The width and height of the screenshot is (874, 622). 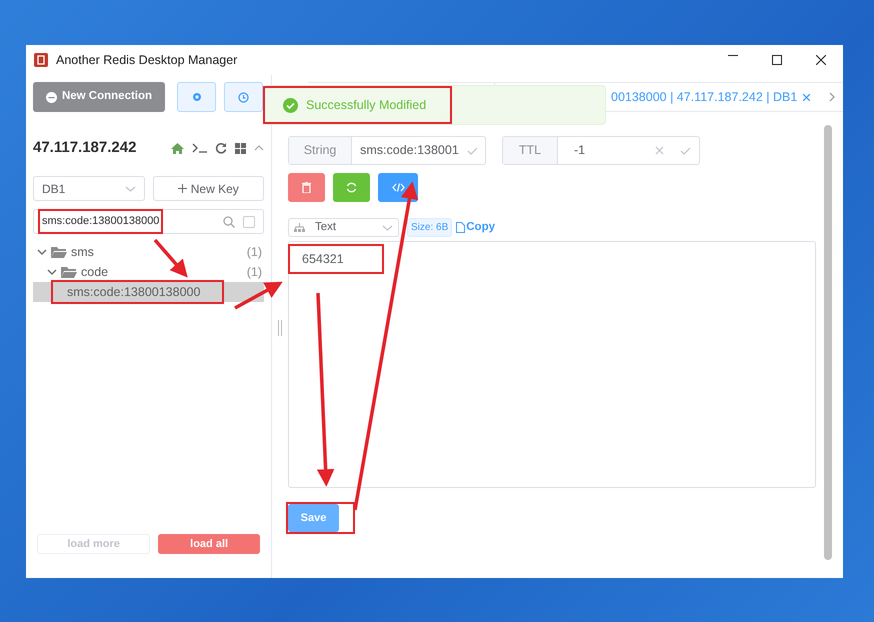 I want to click on window-title: Another Redis Desktop Manager, so click(x=147, y=60).